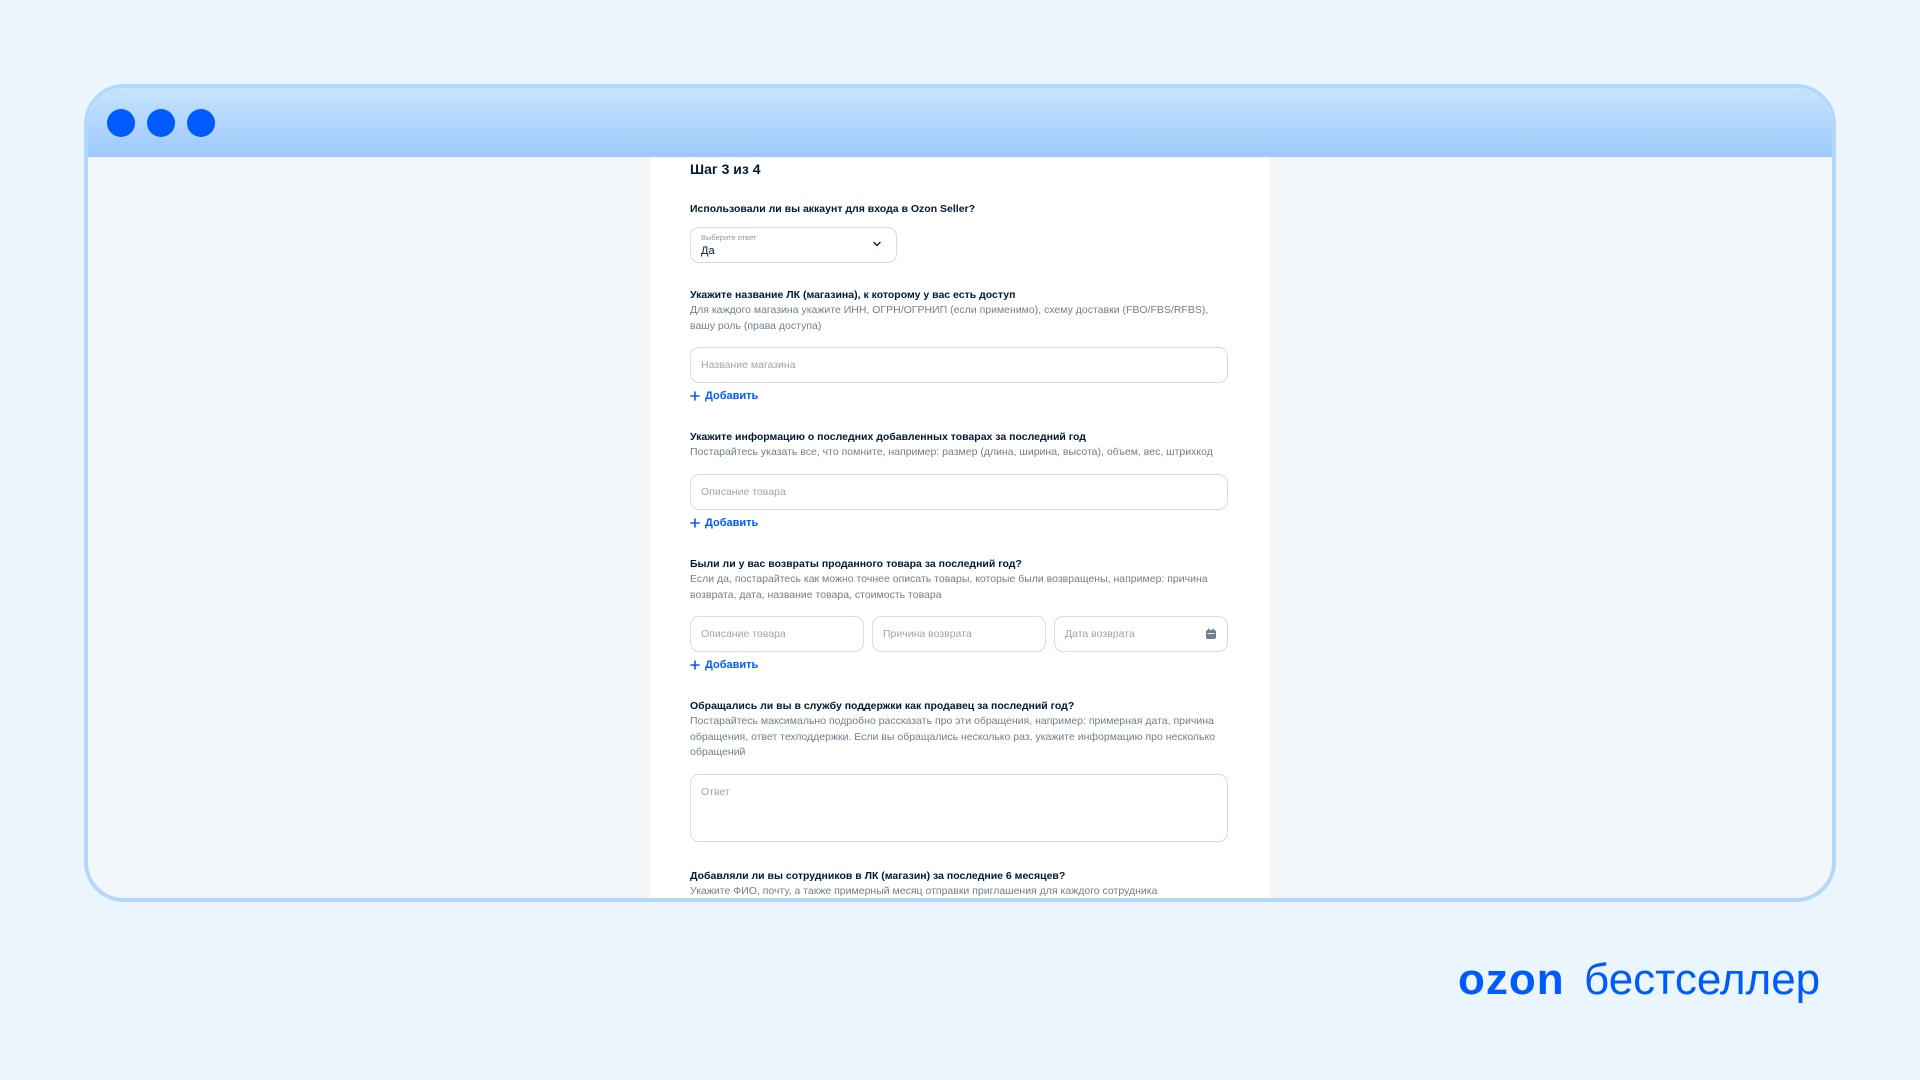 Image resolution: width=1920 pixels, height=1080 pixels. Describe the element at coordinates (1511, 980) in the screenshot. I see `svg-text: ozon` at that location.